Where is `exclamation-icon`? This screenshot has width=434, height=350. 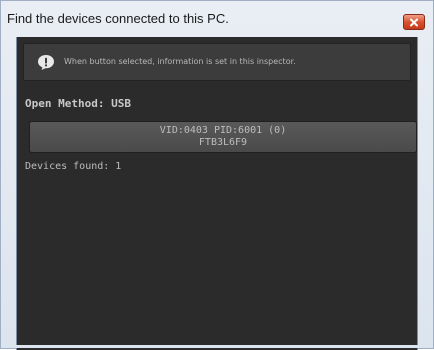
exclamation-icon is located at coordinates (46, 62).